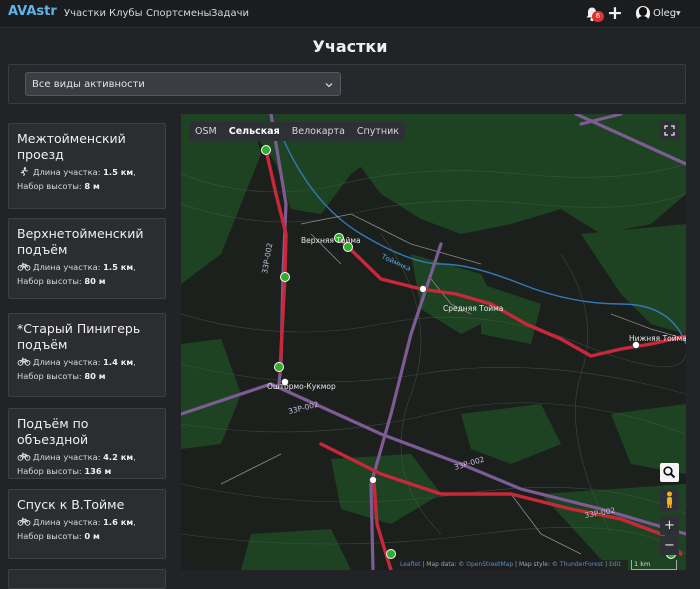 Image resolution: width=700 pixels, height=589 pixels. I want to click on thunderforest-link: ThunderForest, so click(581, 564).